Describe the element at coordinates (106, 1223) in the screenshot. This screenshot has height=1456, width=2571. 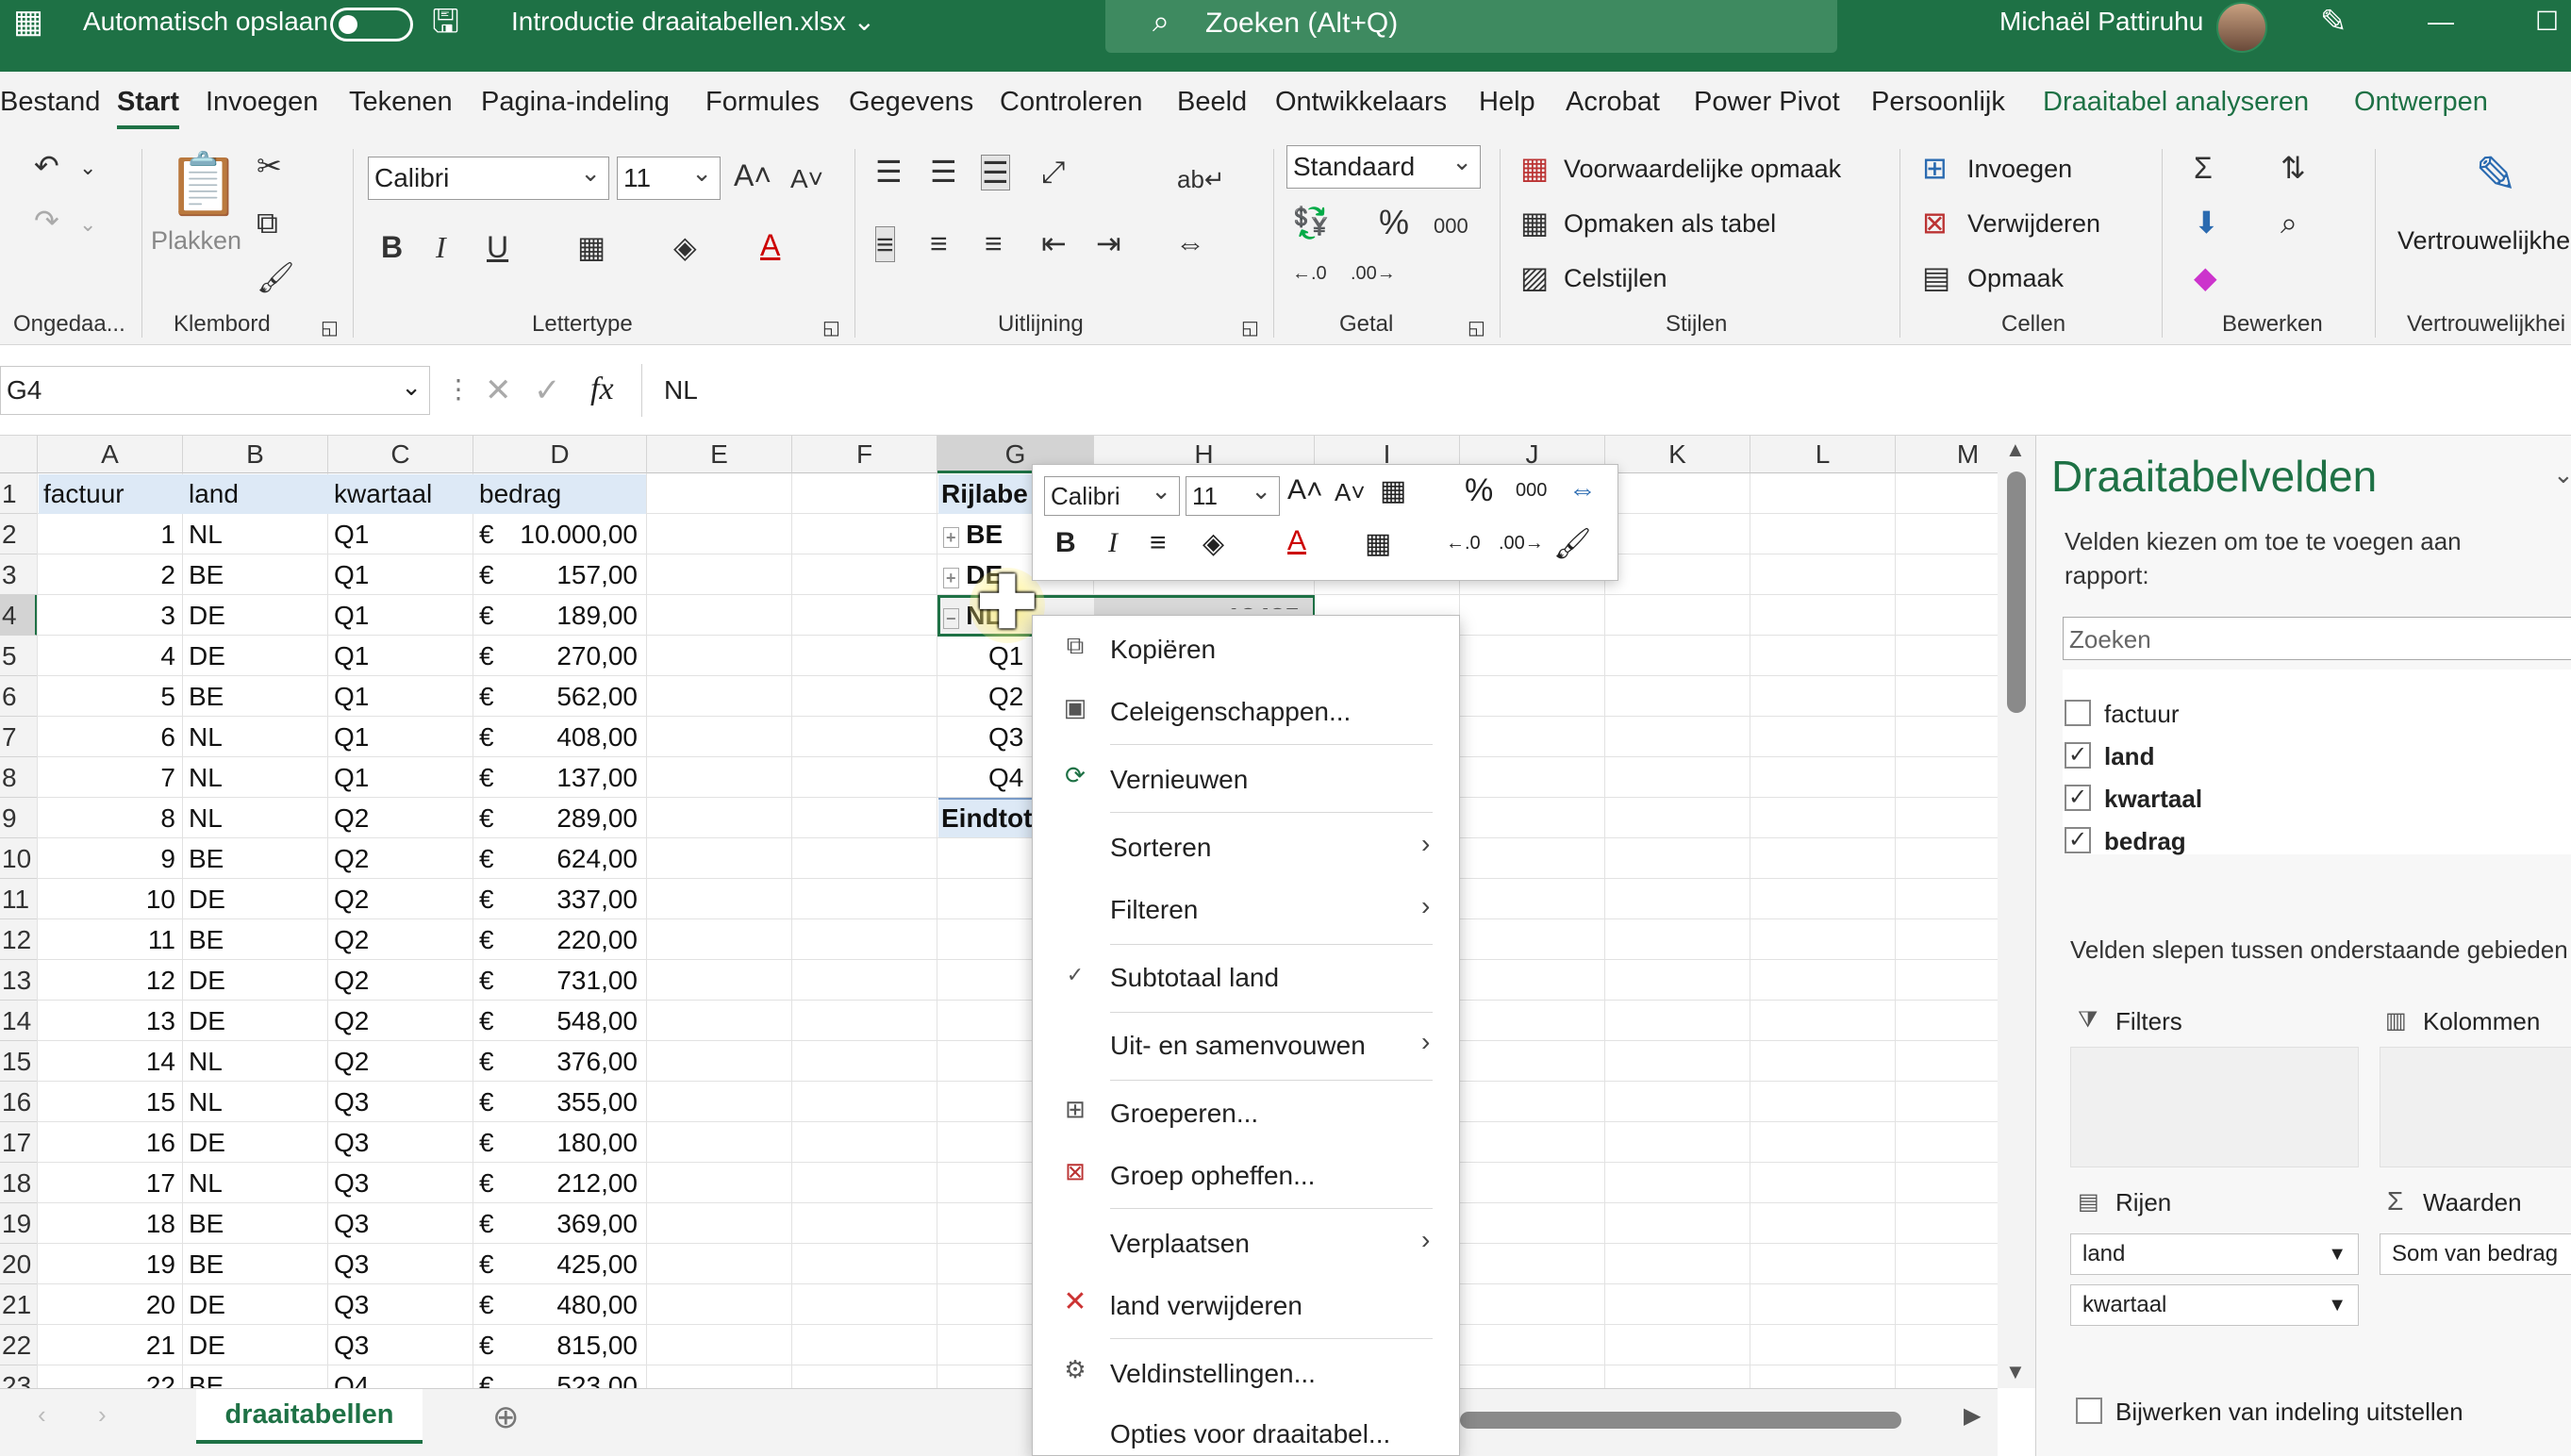
I see `table-cell: 18` at that location.